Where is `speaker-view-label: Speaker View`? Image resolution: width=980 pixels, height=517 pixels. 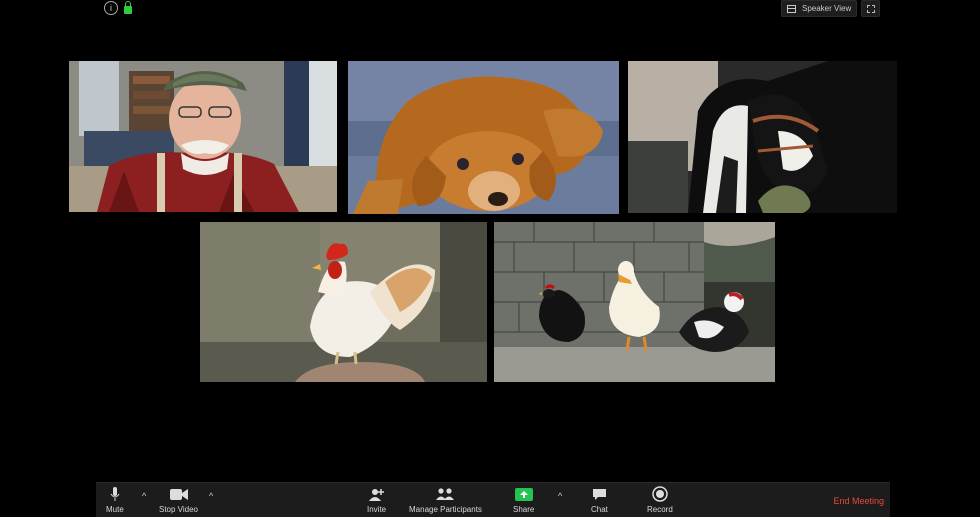
speaker-view-label: Speaker View is located at coordinates (827, 8).